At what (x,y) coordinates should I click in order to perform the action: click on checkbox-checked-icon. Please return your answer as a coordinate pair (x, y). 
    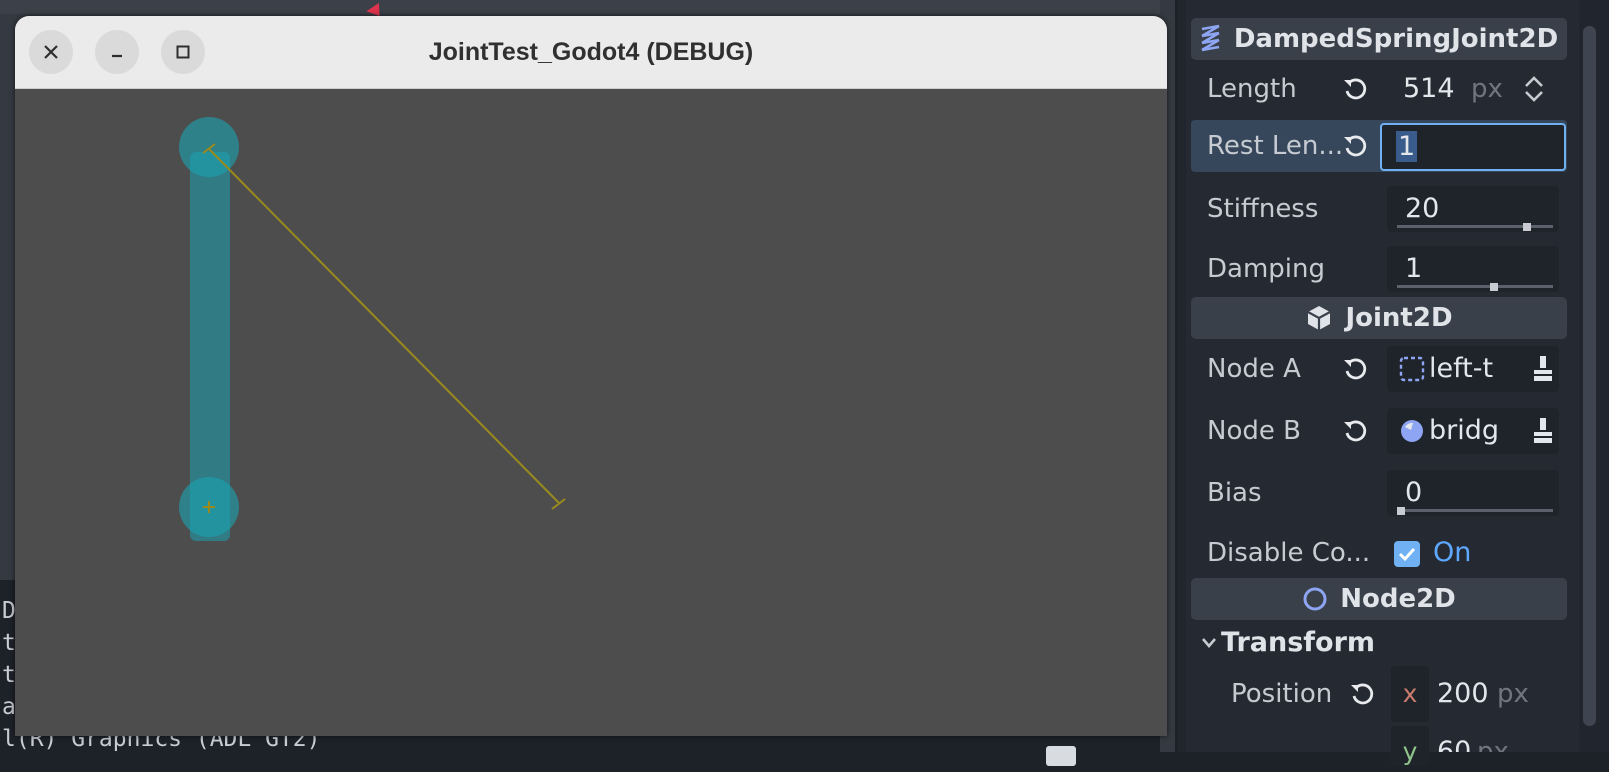
    Looking at the image, I should click on (1407, 554).